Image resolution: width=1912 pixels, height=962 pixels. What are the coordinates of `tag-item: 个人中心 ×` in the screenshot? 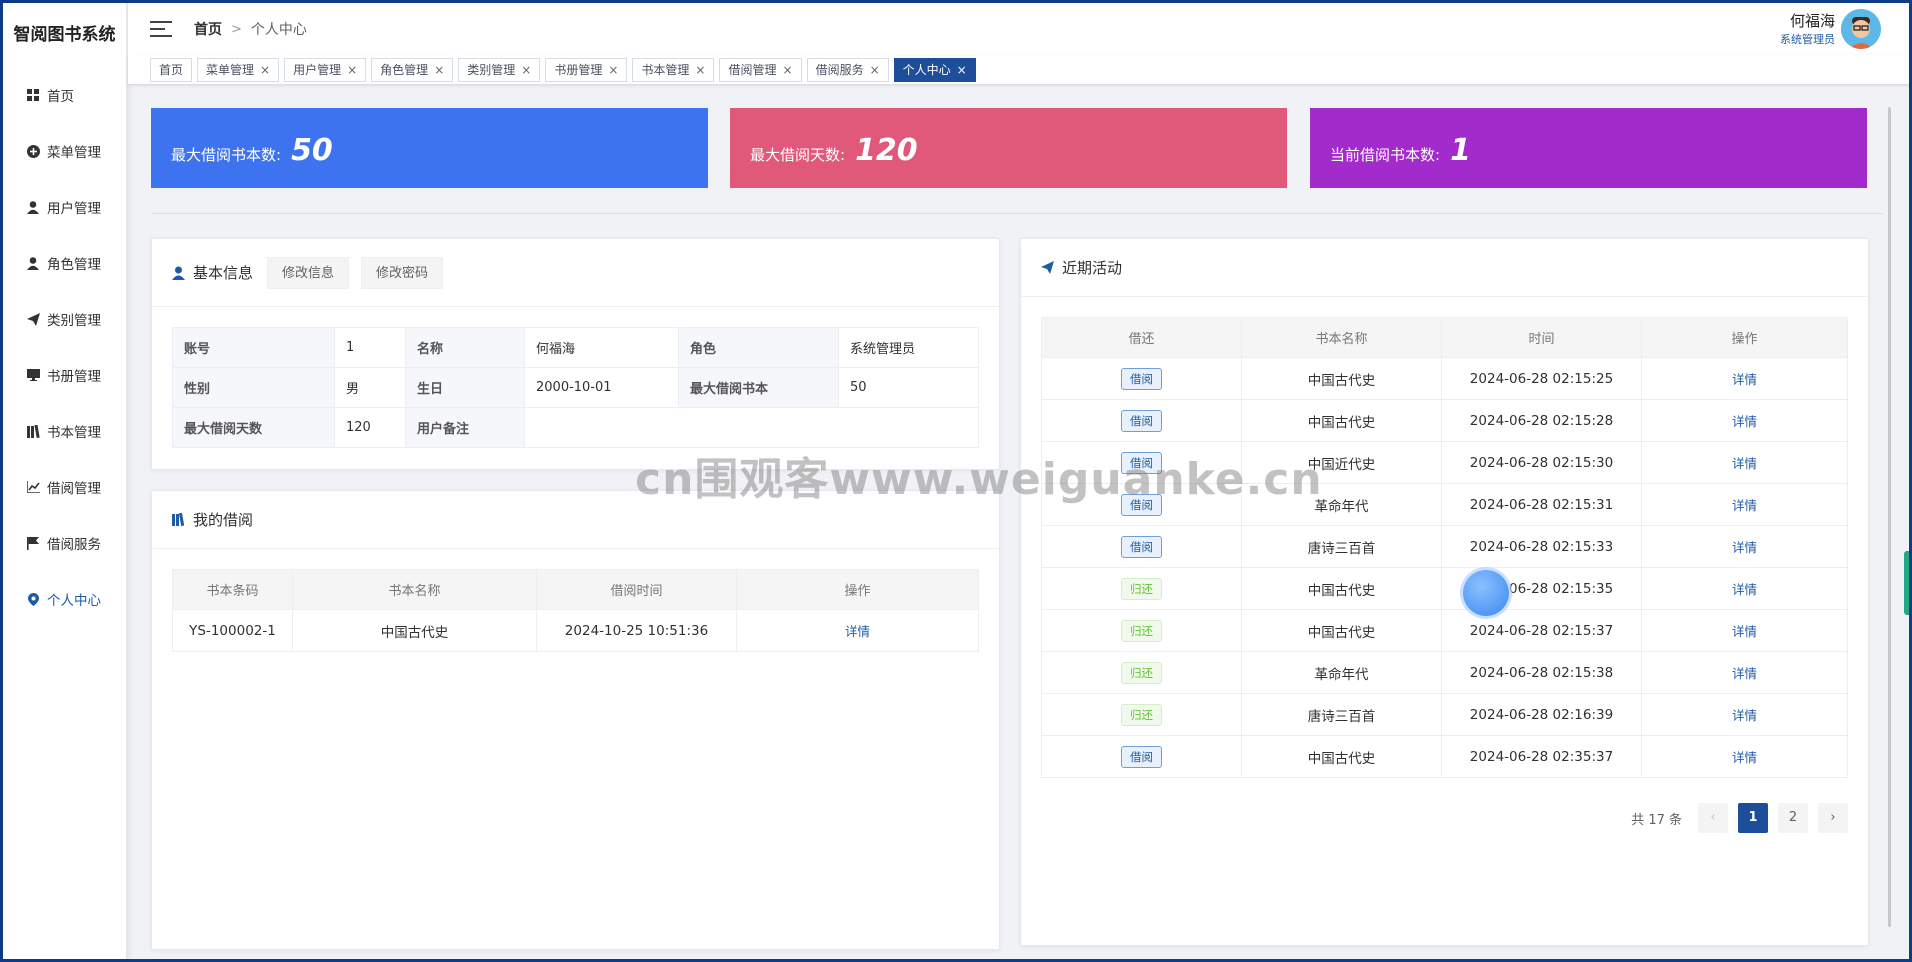 It's located at (934, 69).